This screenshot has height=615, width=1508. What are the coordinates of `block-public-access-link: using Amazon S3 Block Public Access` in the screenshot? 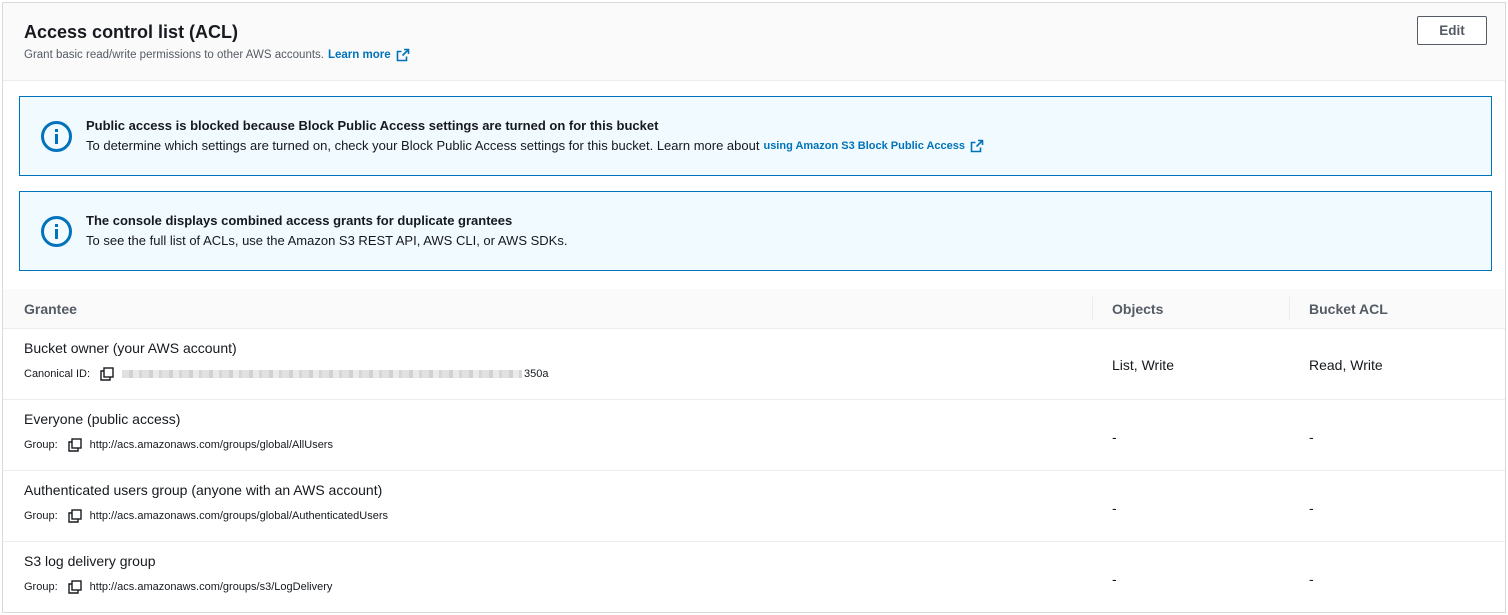 It's located at (864, 146).